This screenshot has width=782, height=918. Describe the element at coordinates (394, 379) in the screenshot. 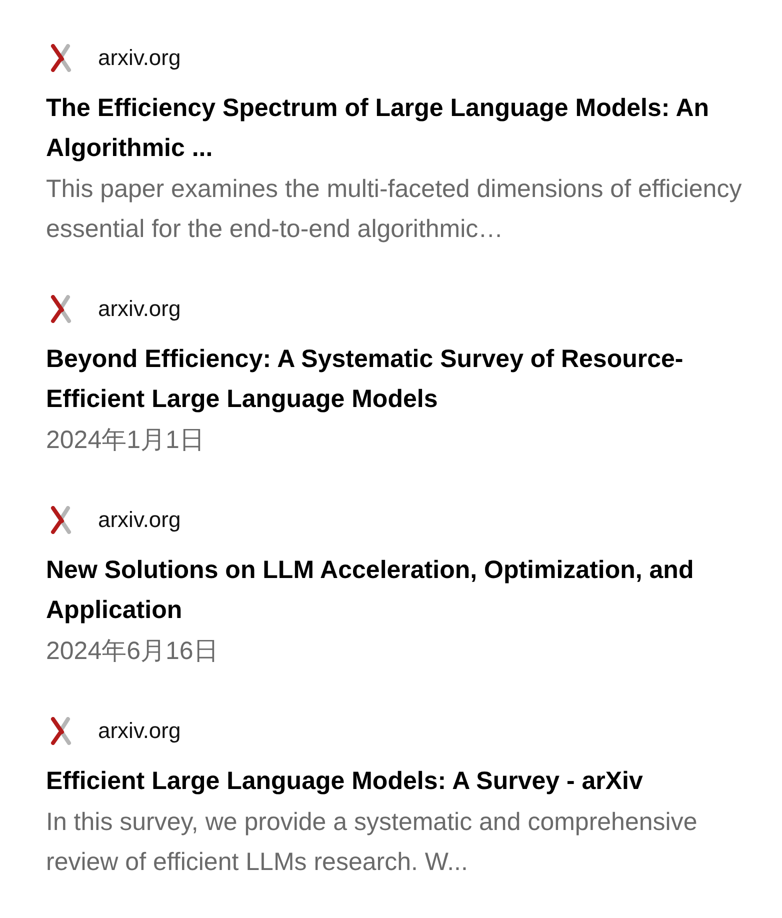

I see `result-title-link: Beyond Efficiency: A Systematic Survey of Resource-Efficient Large Language Models` at that location.